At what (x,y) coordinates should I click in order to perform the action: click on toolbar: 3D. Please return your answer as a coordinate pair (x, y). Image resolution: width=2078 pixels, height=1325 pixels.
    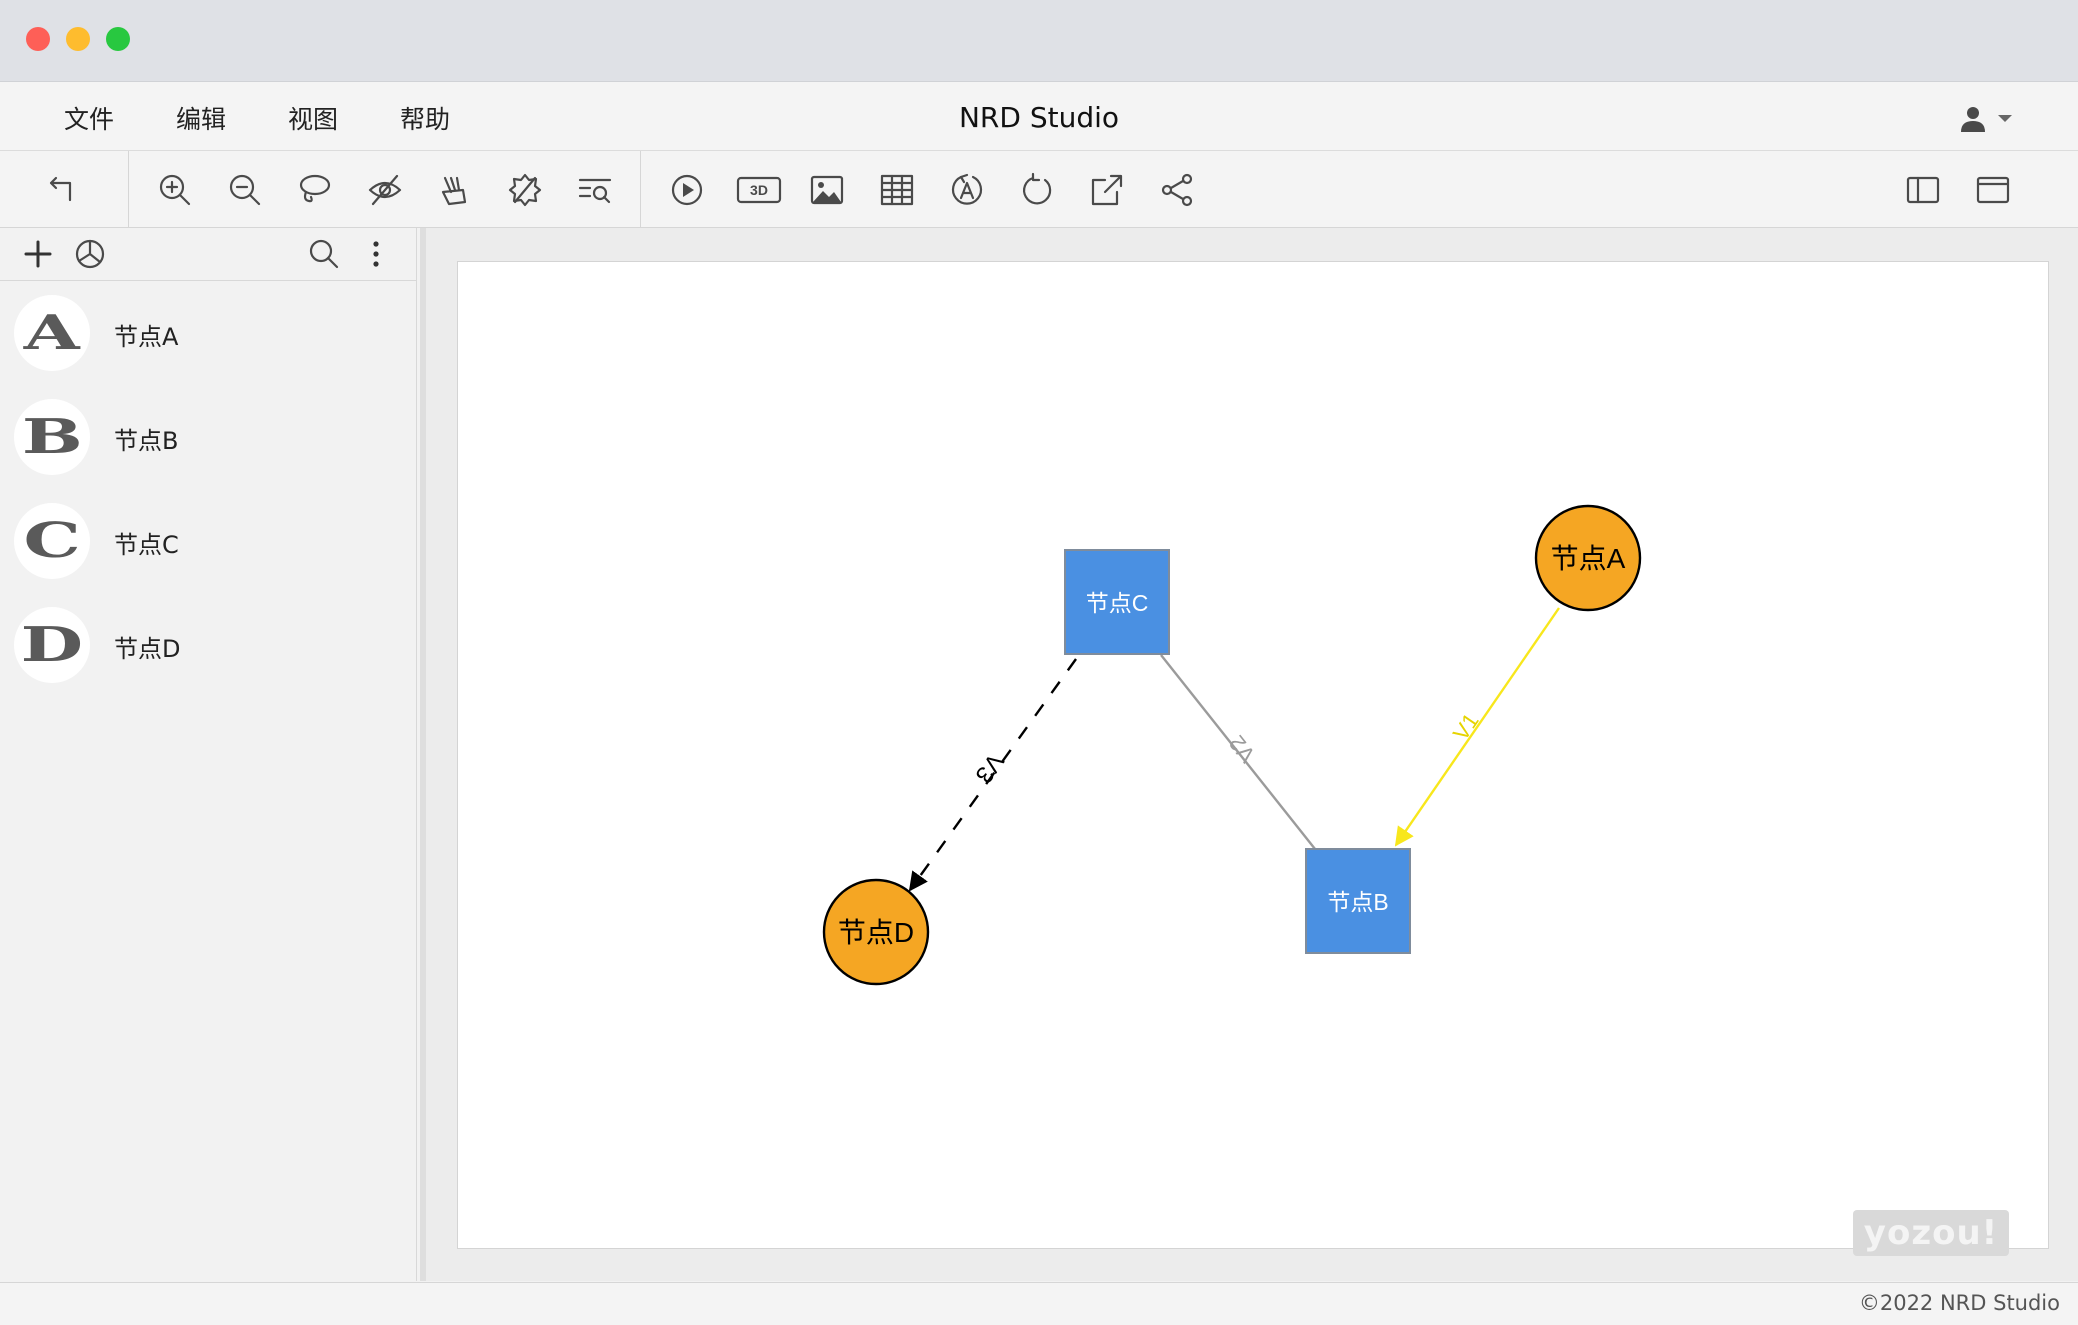
    Looking at the image, I should click on (1039, 189).